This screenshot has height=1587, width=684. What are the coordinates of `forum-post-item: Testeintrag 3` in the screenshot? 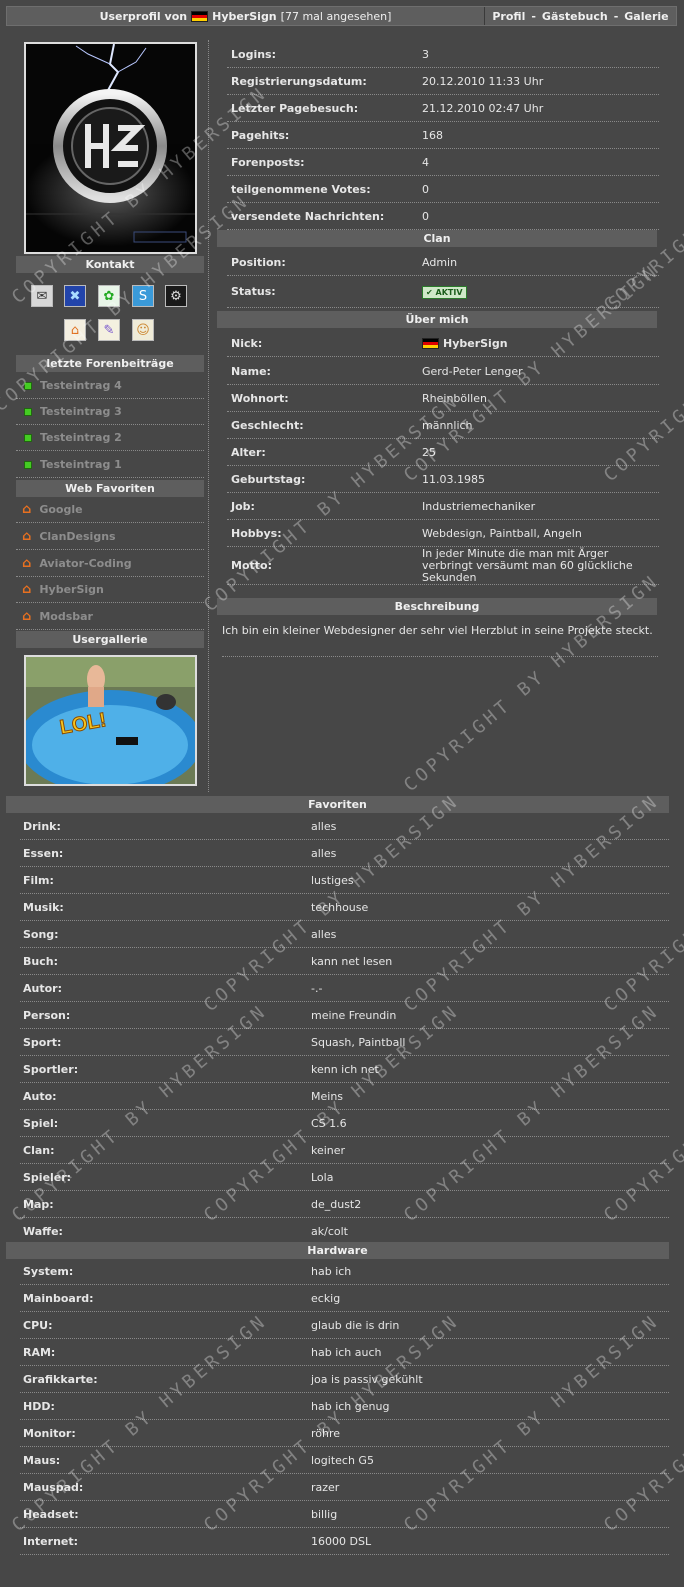 It's located at (110, 412).